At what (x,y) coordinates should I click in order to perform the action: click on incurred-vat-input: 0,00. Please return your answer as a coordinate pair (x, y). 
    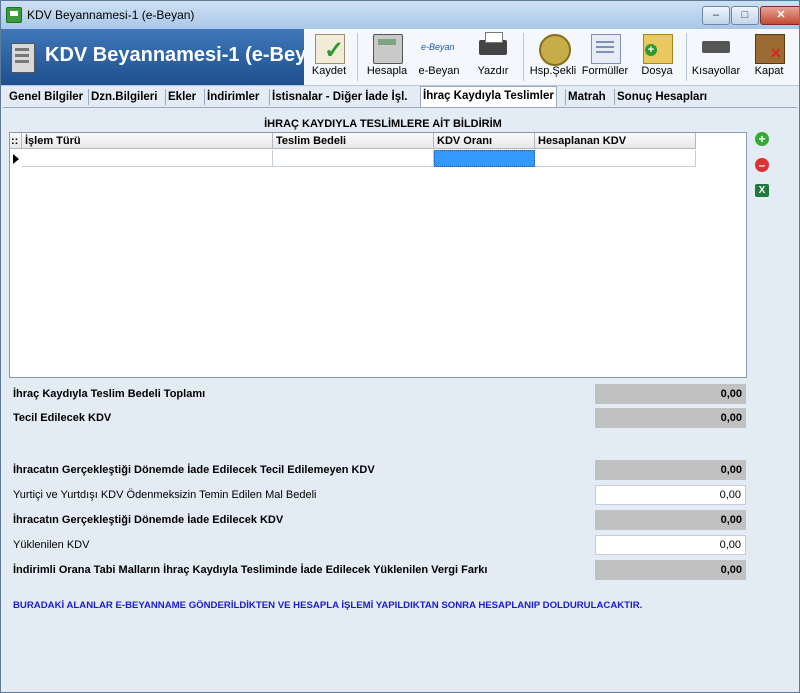
    Looking at the image, I should click on (670, 545).